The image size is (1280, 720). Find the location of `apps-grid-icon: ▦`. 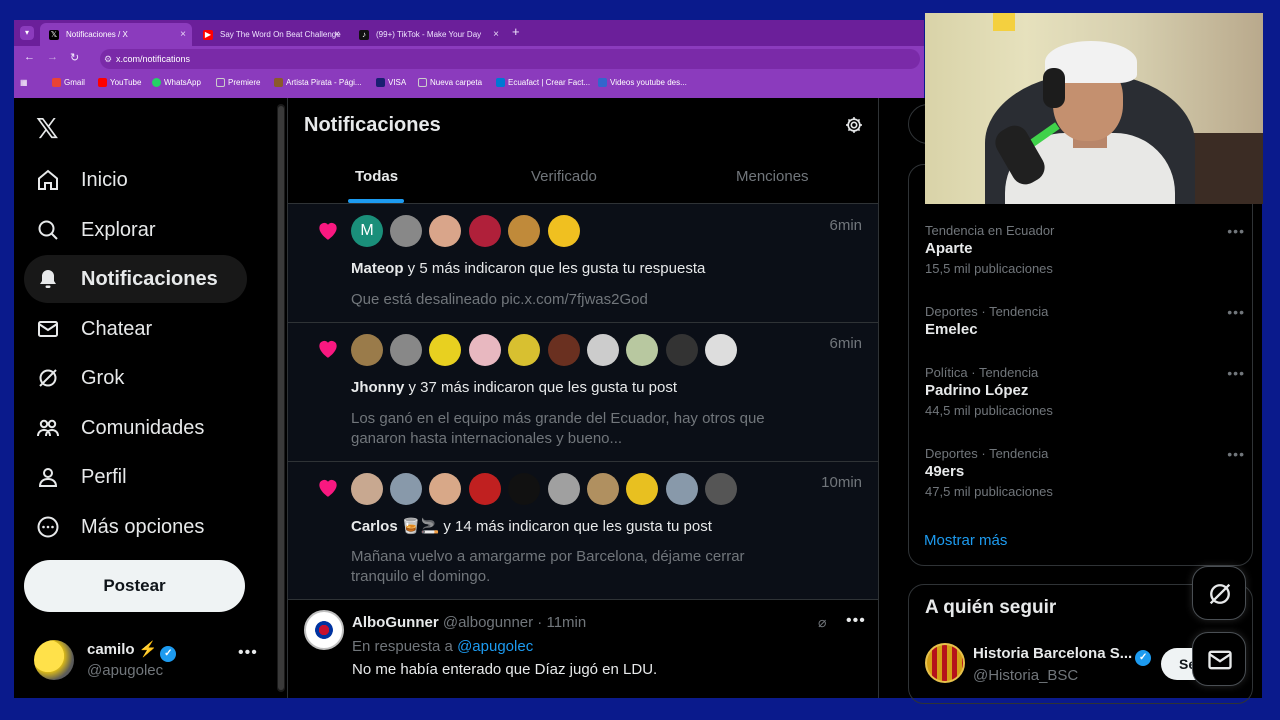

apps-grid-icon: ▦ is located at coordinates (24, 82).